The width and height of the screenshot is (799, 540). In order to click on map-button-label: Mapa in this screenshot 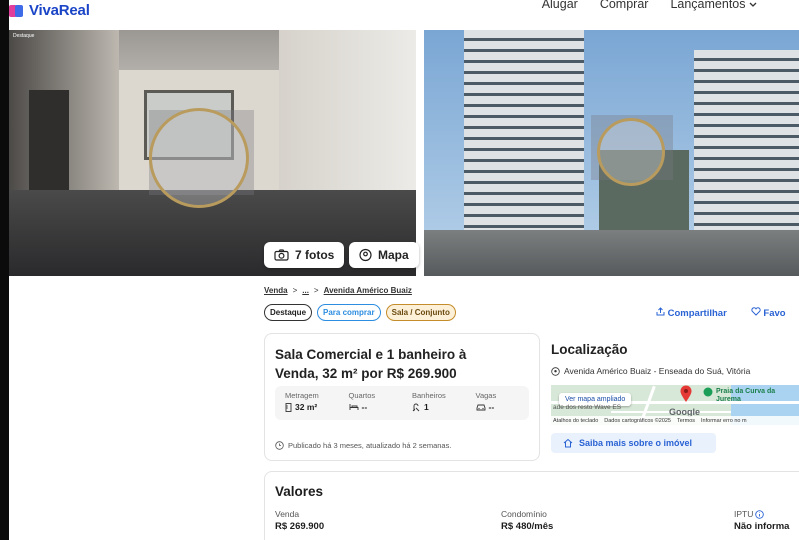, I will do `click(393, 255)`.